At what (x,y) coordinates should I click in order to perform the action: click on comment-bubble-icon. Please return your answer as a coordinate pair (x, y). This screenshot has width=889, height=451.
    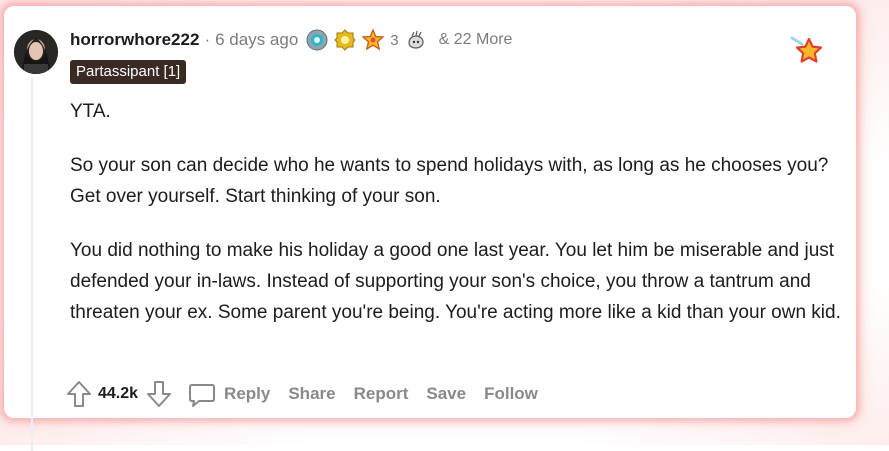
    Looking at the image, I should click on (202, 394).